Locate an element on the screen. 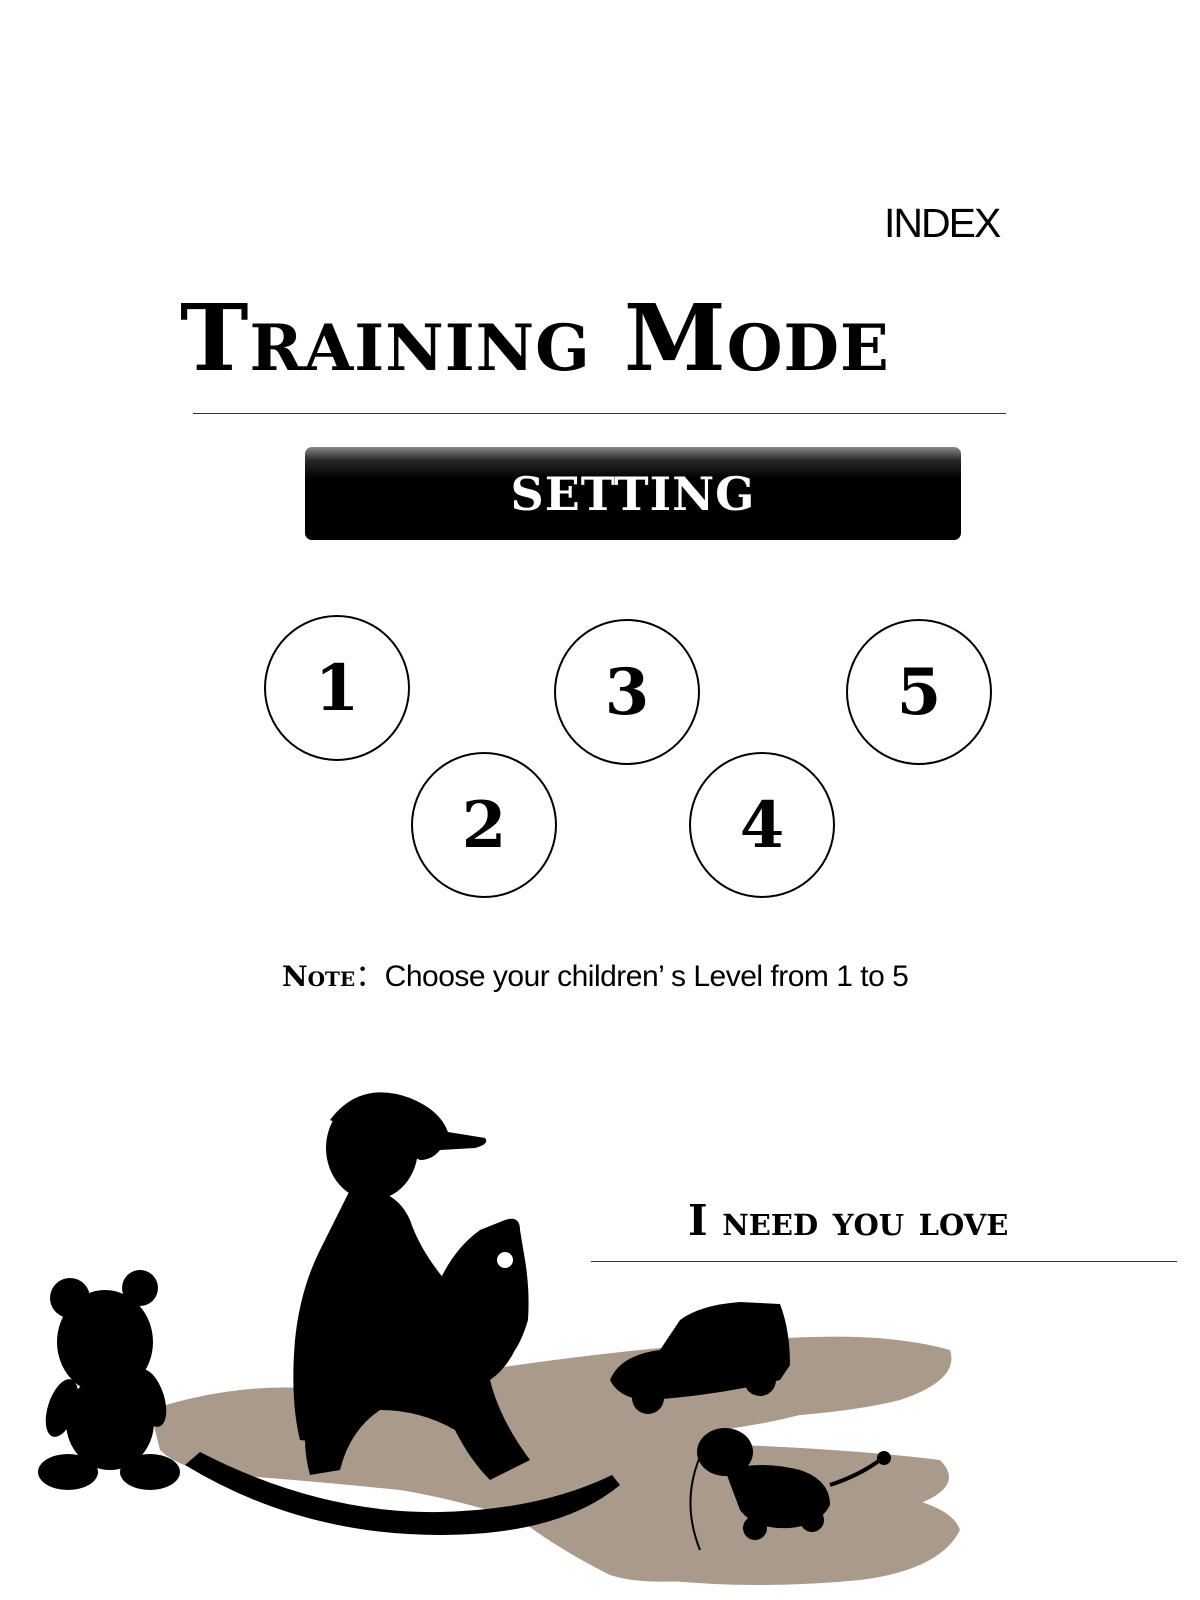 The image size is (1200, 1600). level-3-button: 3 is located at coordinates (627, 692).